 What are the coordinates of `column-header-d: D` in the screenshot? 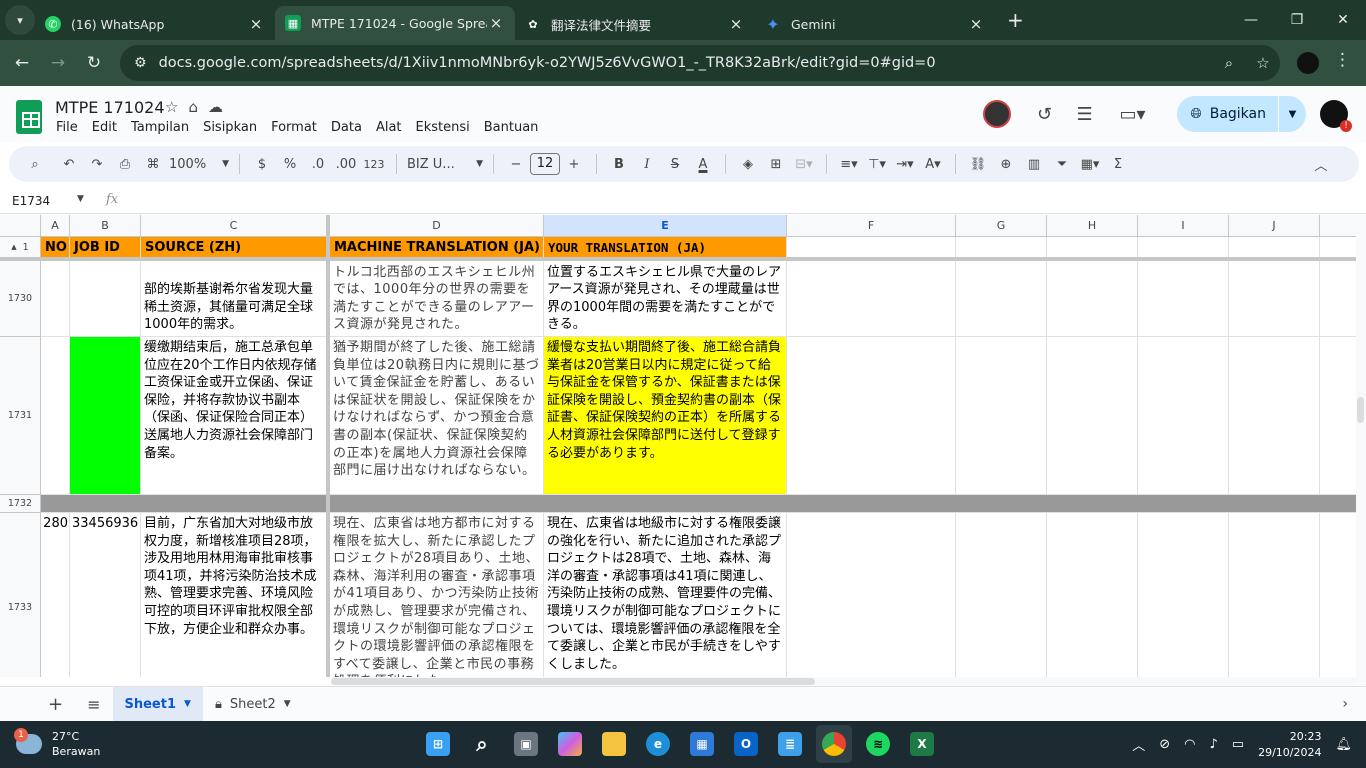 It's located at (437, 226).